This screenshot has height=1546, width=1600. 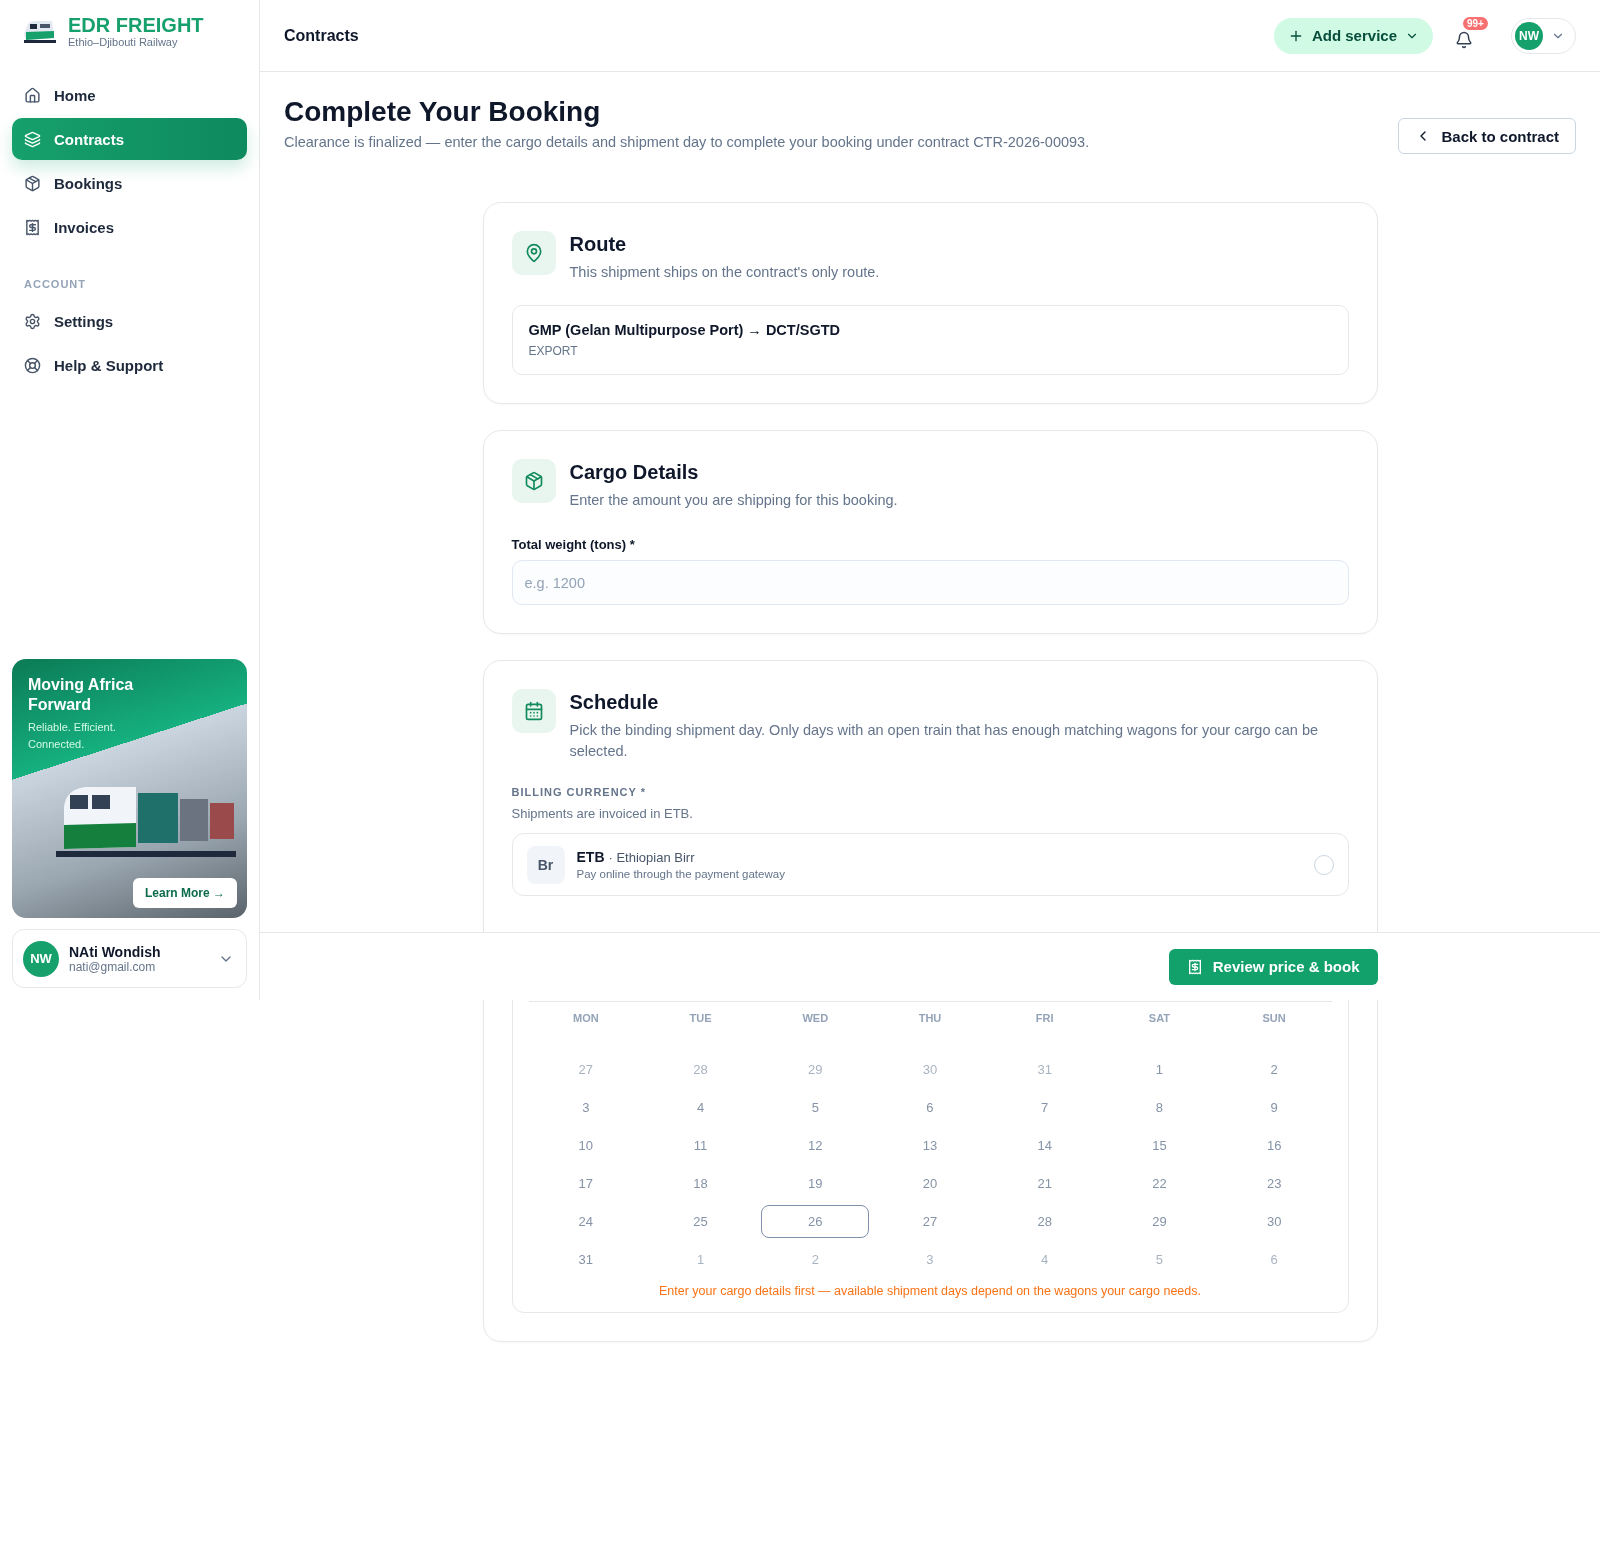 I want to click on page-title: Contracts, so click(x=322, y=35).